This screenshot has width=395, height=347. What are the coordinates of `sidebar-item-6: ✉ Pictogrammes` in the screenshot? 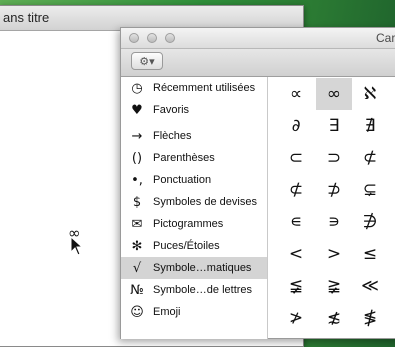 It's located at (194, 224).